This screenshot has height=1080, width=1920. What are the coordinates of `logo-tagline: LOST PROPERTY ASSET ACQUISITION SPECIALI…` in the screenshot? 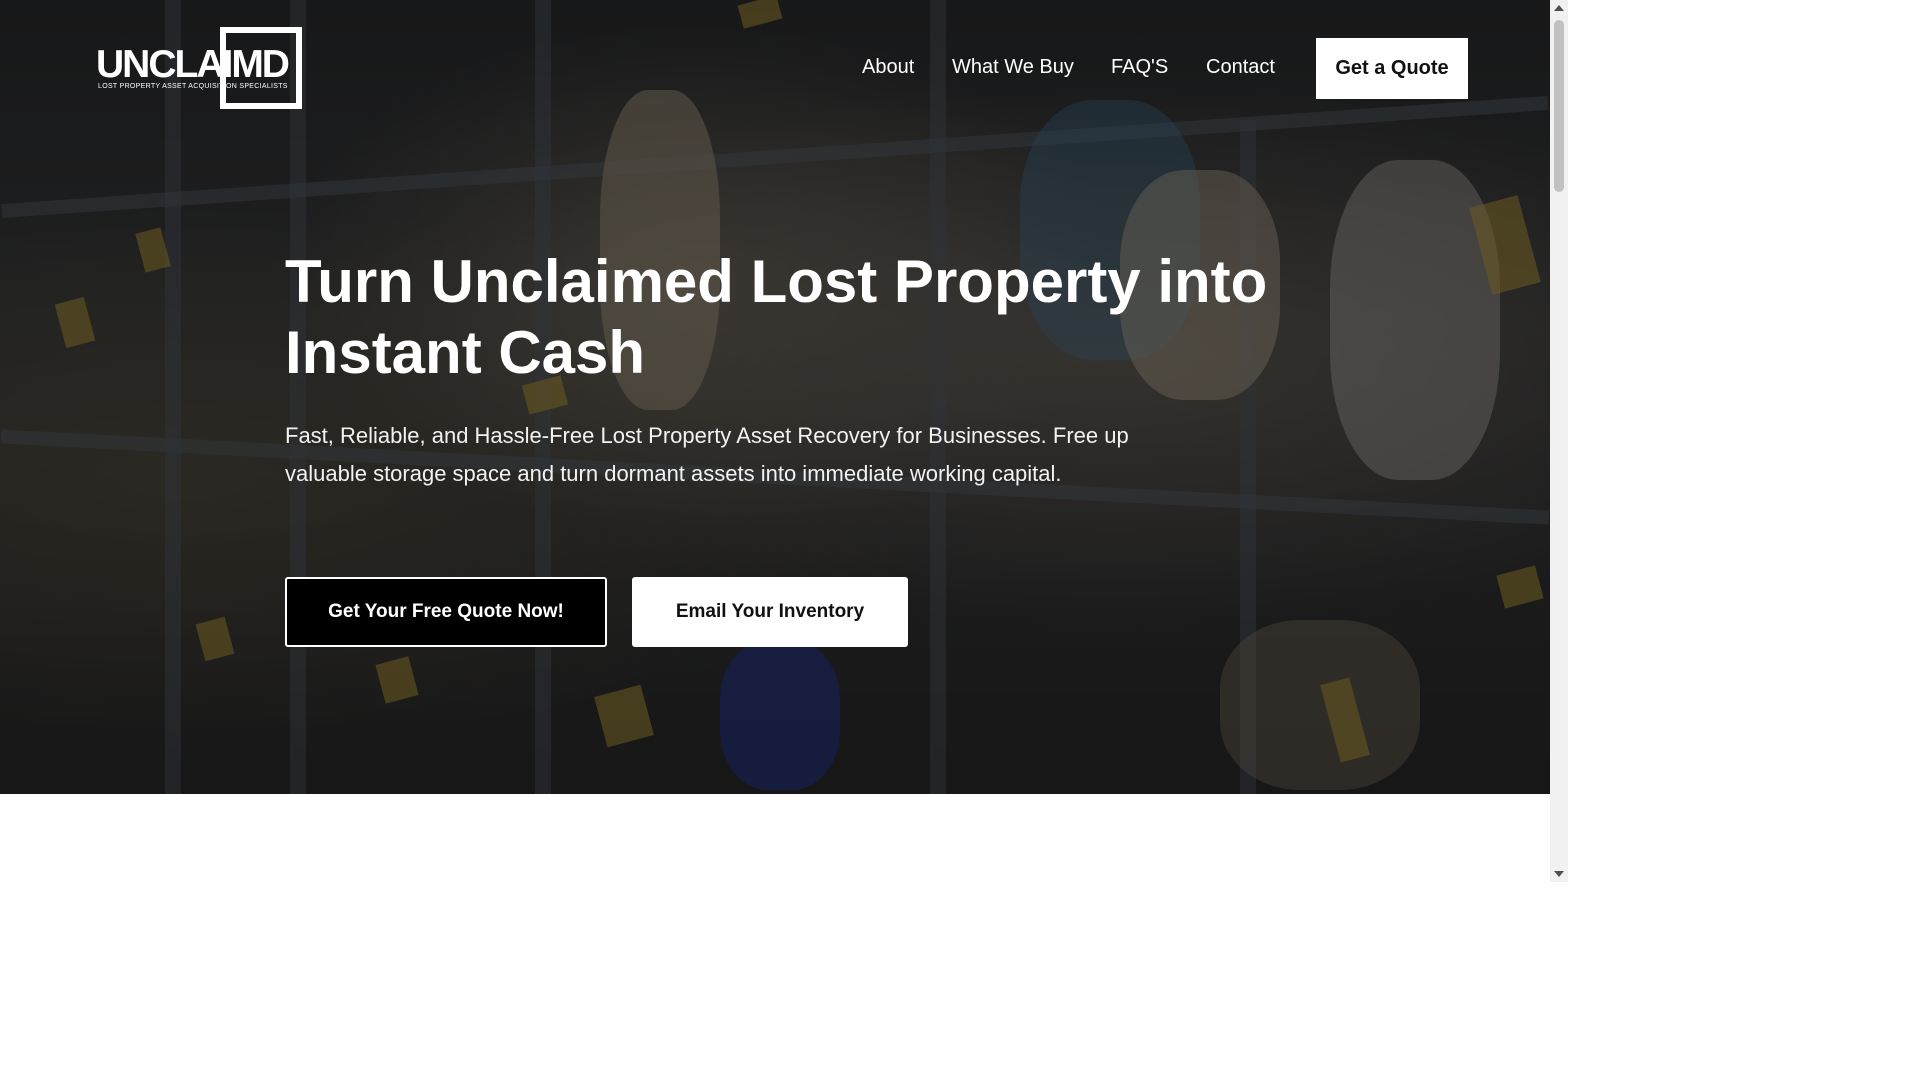 It's located at (193, 86).